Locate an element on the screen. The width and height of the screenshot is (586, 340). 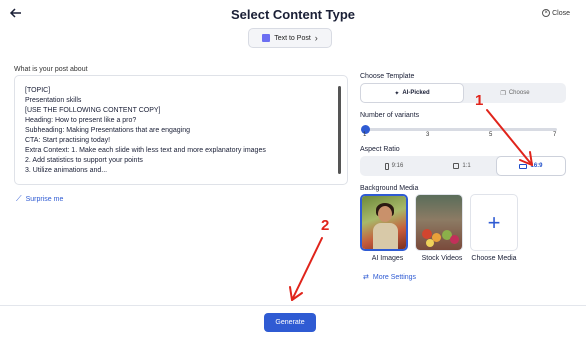
template-label: Choose Template is located at coordinates (387, 76).